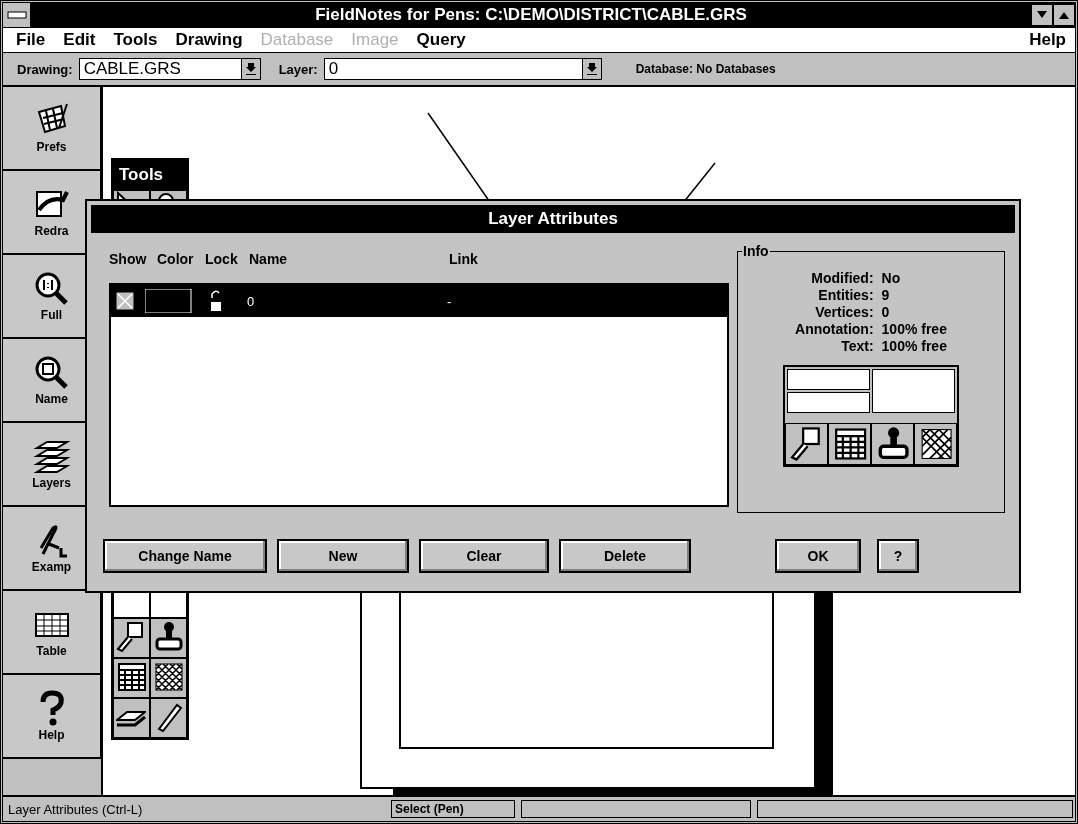 The height and width of the screenshot is (824, 1078). I want to click on up-arrow-icon, so click(1064, 15).